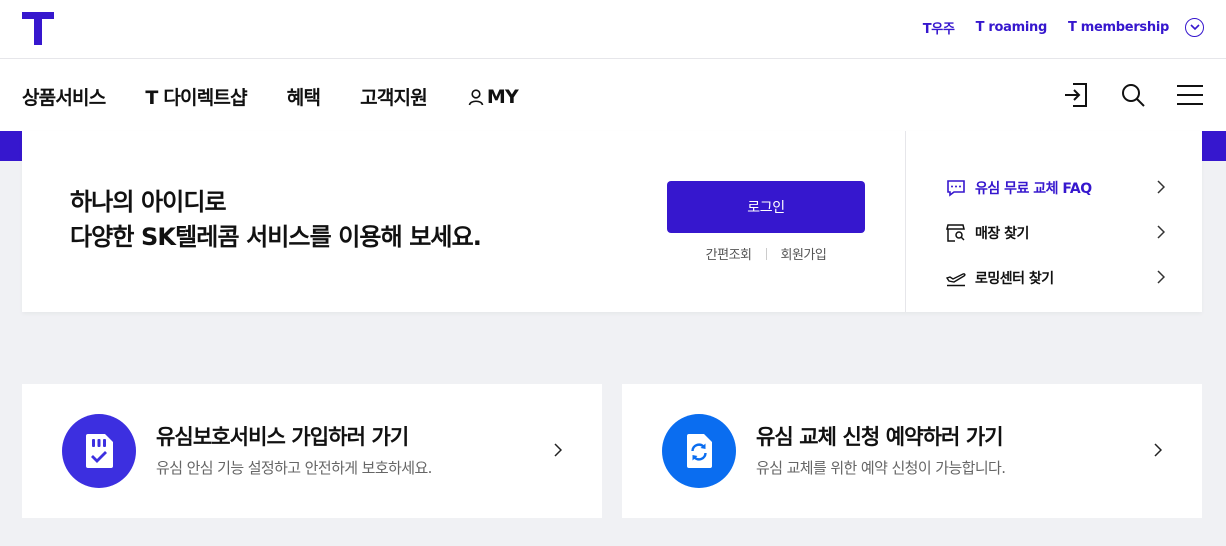 Image resolution: width=1226 pixels, height=546 pixels. I want to click on gnb-item-products: 상품서비스, so click(64, 96).